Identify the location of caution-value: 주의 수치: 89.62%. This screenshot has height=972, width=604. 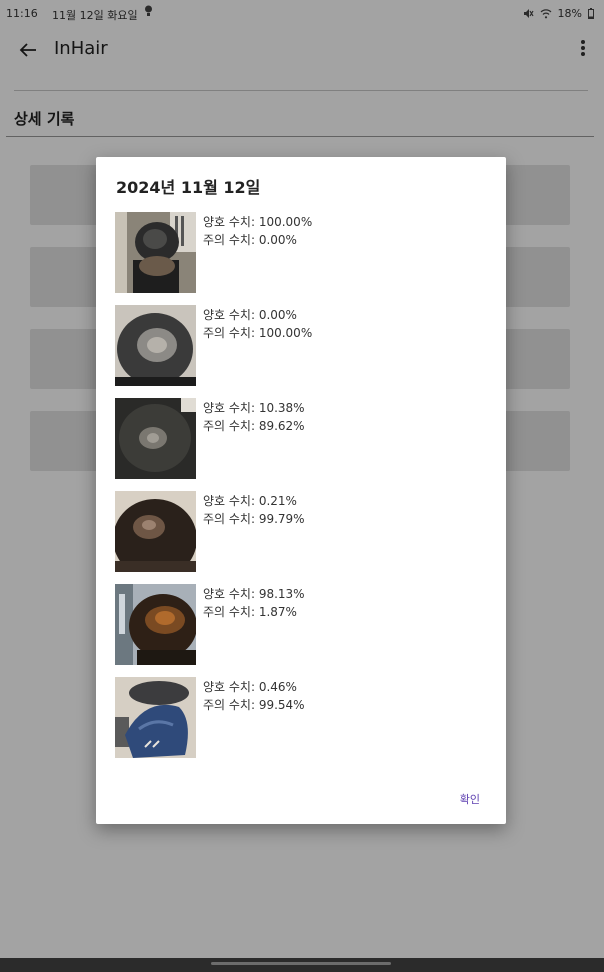
(254, 426).